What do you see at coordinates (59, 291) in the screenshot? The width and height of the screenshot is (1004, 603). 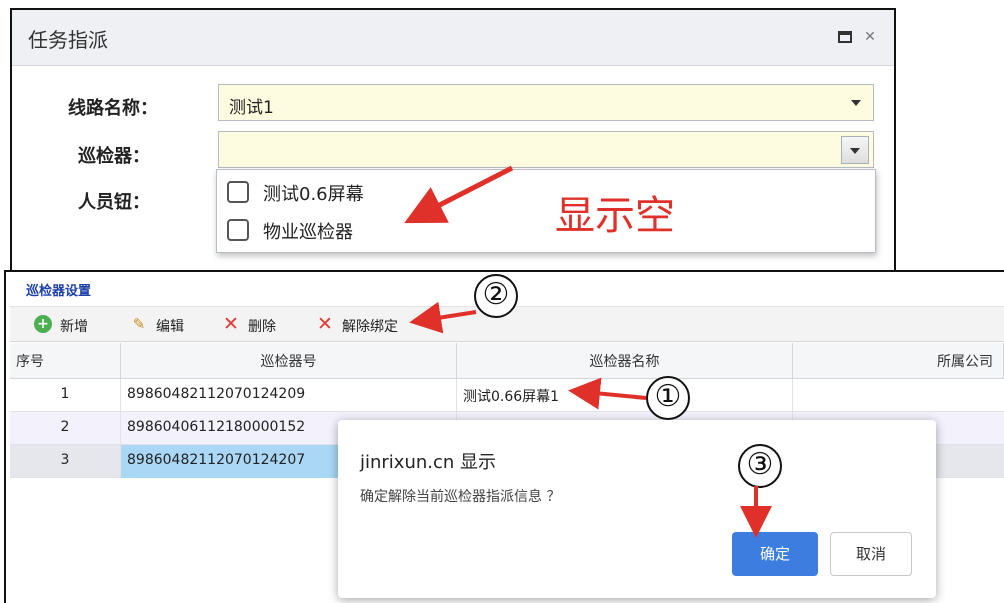 I see `panel-title: 巡检器设置` at bounding box center [59, 291].